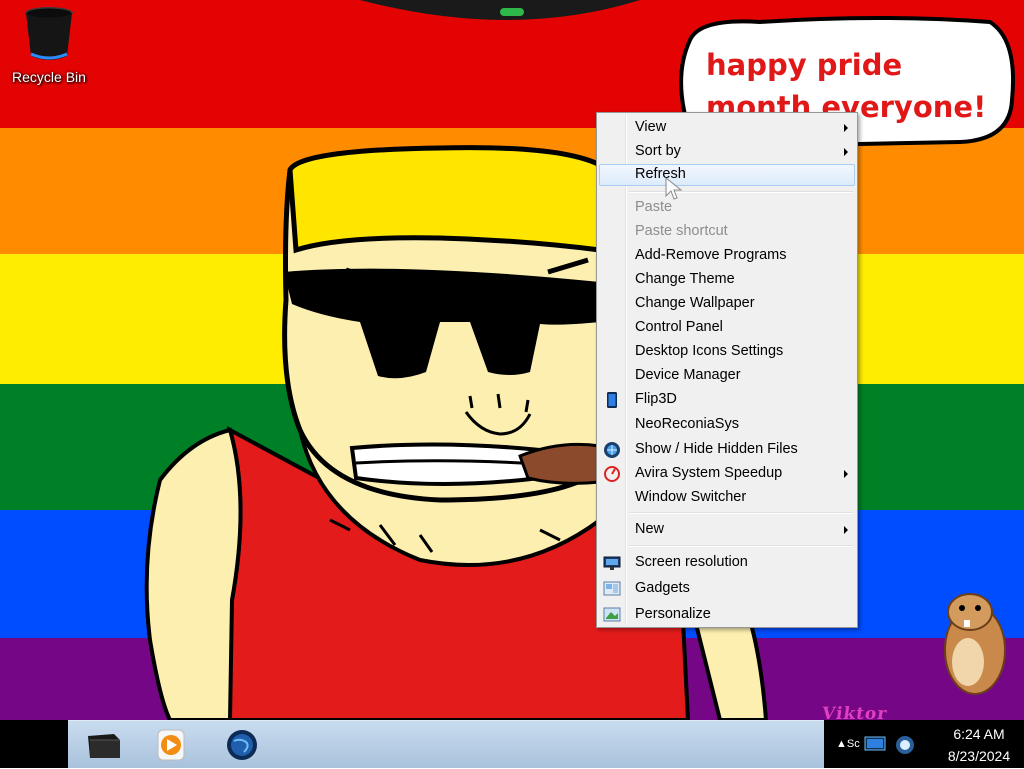  Describe the element at coordinates (727, 152) in the screenshot. I see `menu-item-sort-by: Sort by` at that location.